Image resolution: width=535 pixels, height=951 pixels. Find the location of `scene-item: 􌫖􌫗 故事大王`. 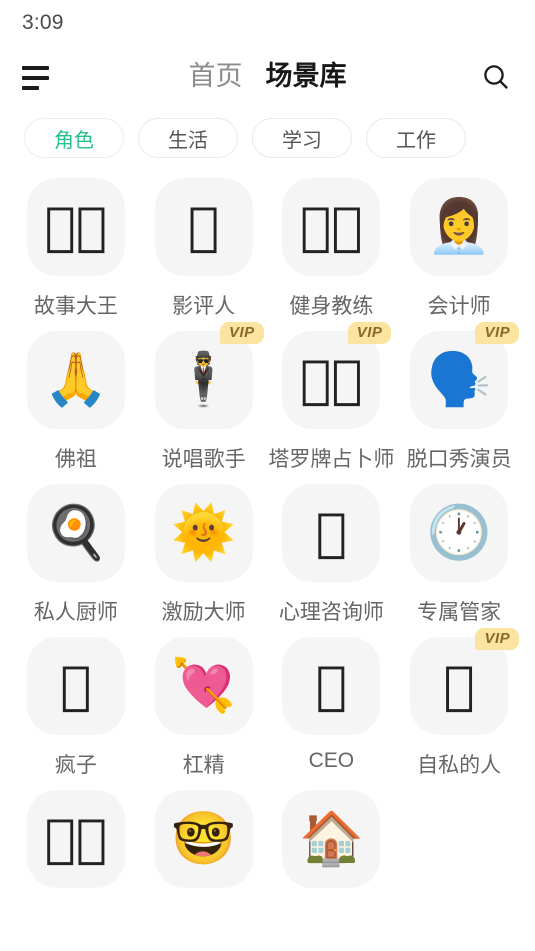

scene-item: 􌫖􌫗 故事大王 is located at coordinates (76, 249).